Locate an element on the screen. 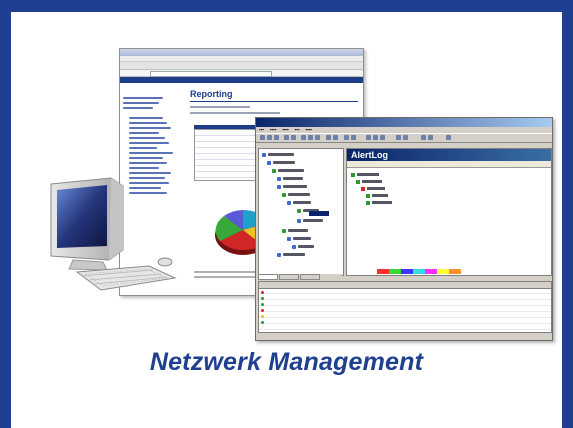 This screenshot has height=428, width=573. alert-log-tree is located at coordinates (449, 212).